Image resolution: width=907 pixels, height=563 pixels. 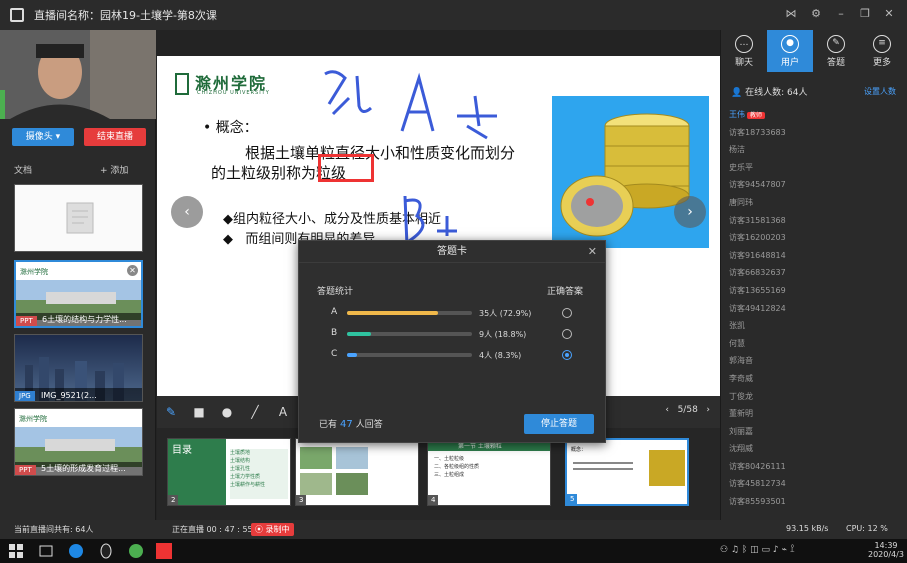 I want to click on user-item: 访客31581368, so click(x=814, y=221).